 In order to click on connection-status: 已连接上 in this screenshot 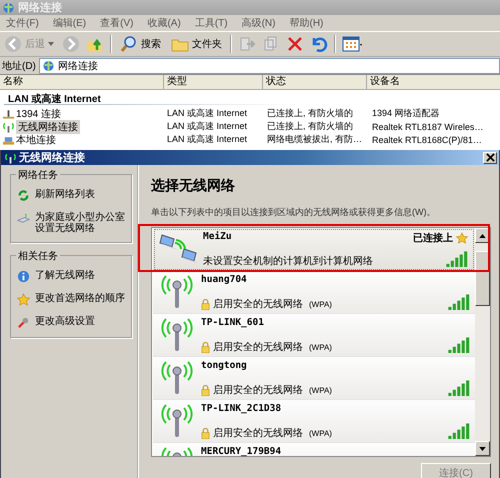, I will do `click(433, 238)`.